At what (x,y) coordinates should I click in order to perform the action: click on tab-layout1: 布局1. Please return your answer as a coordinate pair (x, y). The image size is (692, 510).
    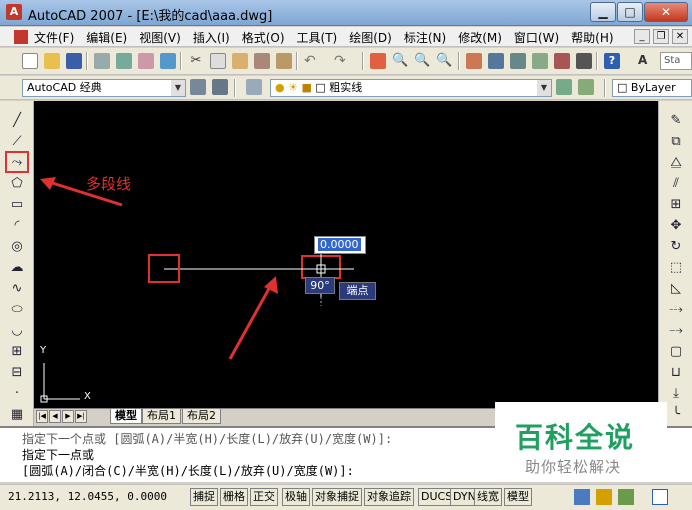
    Looking at the image, I should click on (161, 416).